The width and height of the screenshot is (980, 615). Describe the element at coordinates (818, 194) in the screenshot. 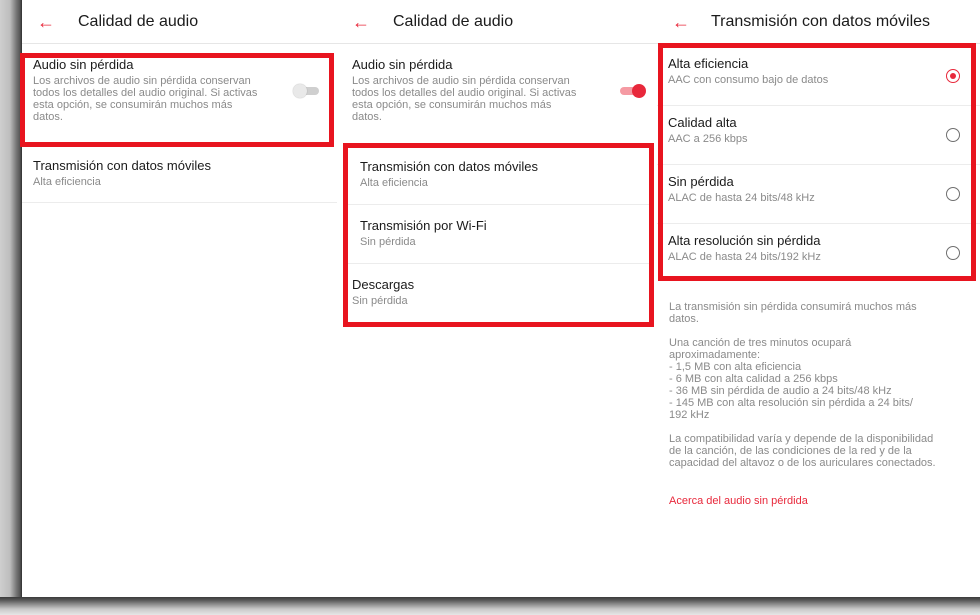

I see `option-lossless: Sin pérdida ALAC de hasta 24 bits/48 kHz` at that location.